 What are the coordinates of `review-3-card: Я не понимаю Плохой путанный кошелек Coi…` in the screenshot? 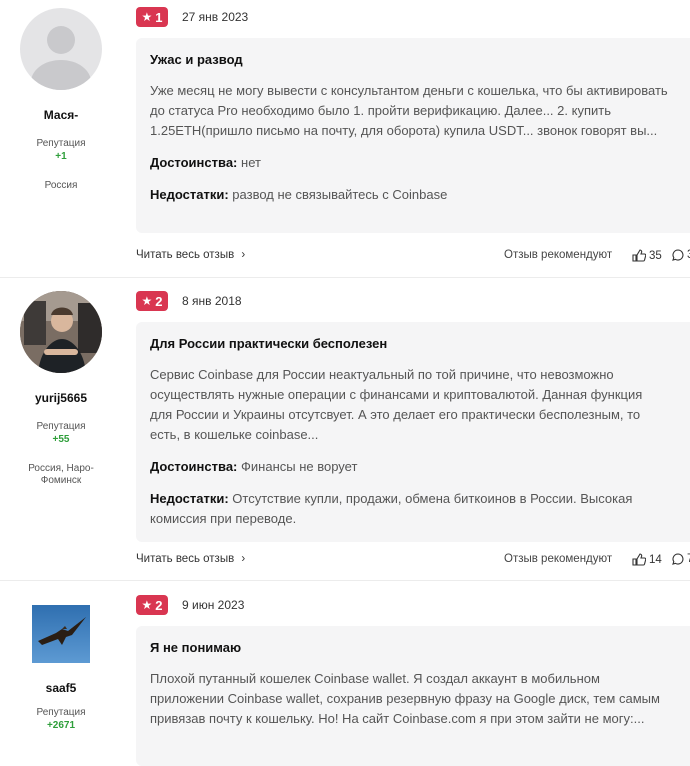 It's located at (413, 696).